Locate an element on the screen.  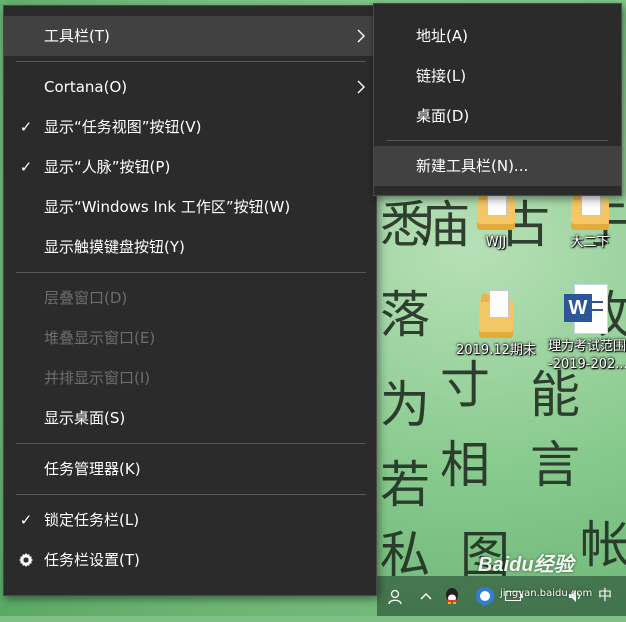
menu-item-lock-taskbar: ✓ 锁定任务栏(L) is located at coordinates (190, 520).